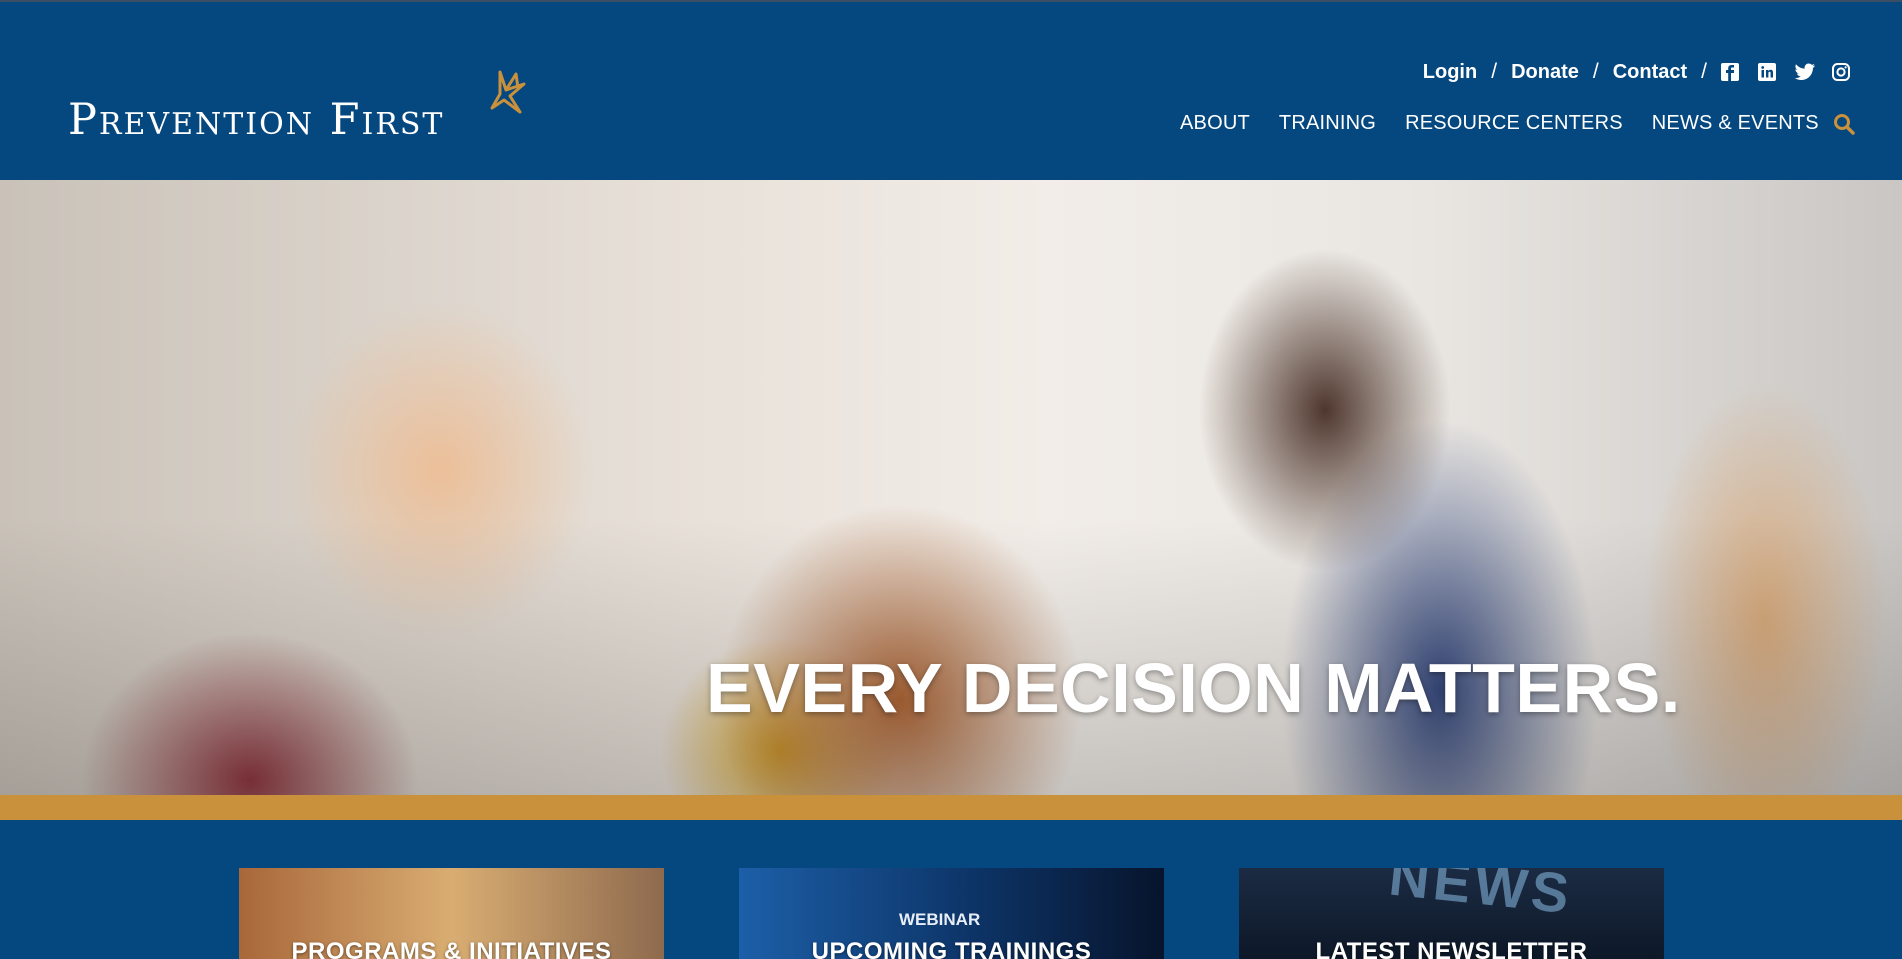 This screenshot has height=959, width=1902. Describe the element at coordinates (1844, 124) in the screenshot. I see `search-icon` at that location.